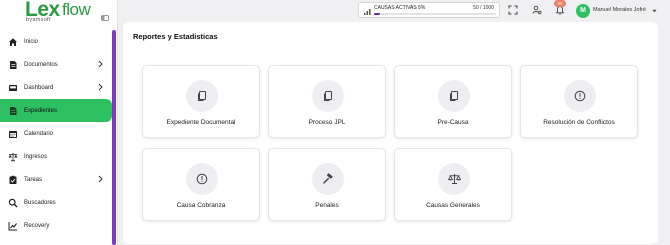 This screenshot has width=670, height=245. I want to click on sidebar-item-documentos: Documentos, so click(59, 64).